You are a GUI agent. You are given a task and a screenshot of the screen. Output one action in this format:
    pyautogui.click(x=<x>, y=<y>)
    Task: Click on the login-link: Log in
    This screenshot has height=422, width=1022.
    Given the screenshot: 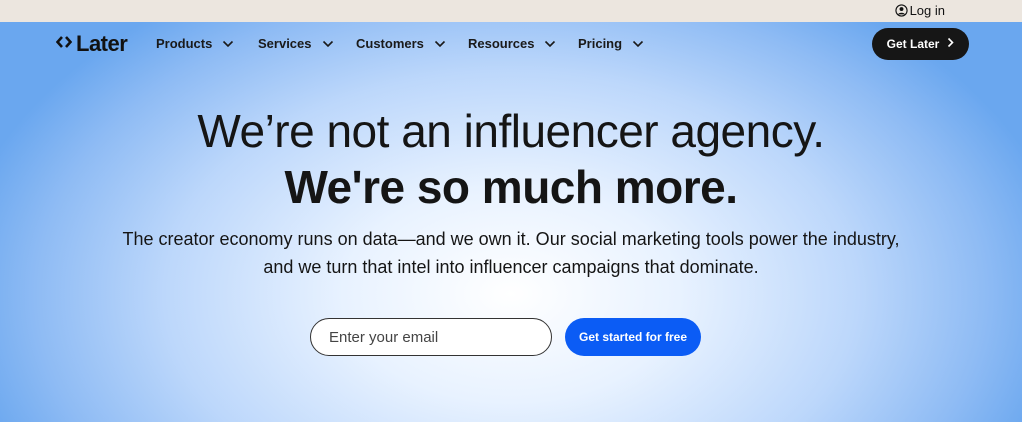 What is the action you would take?
    pyautogui.click(x=919, y=10)
    